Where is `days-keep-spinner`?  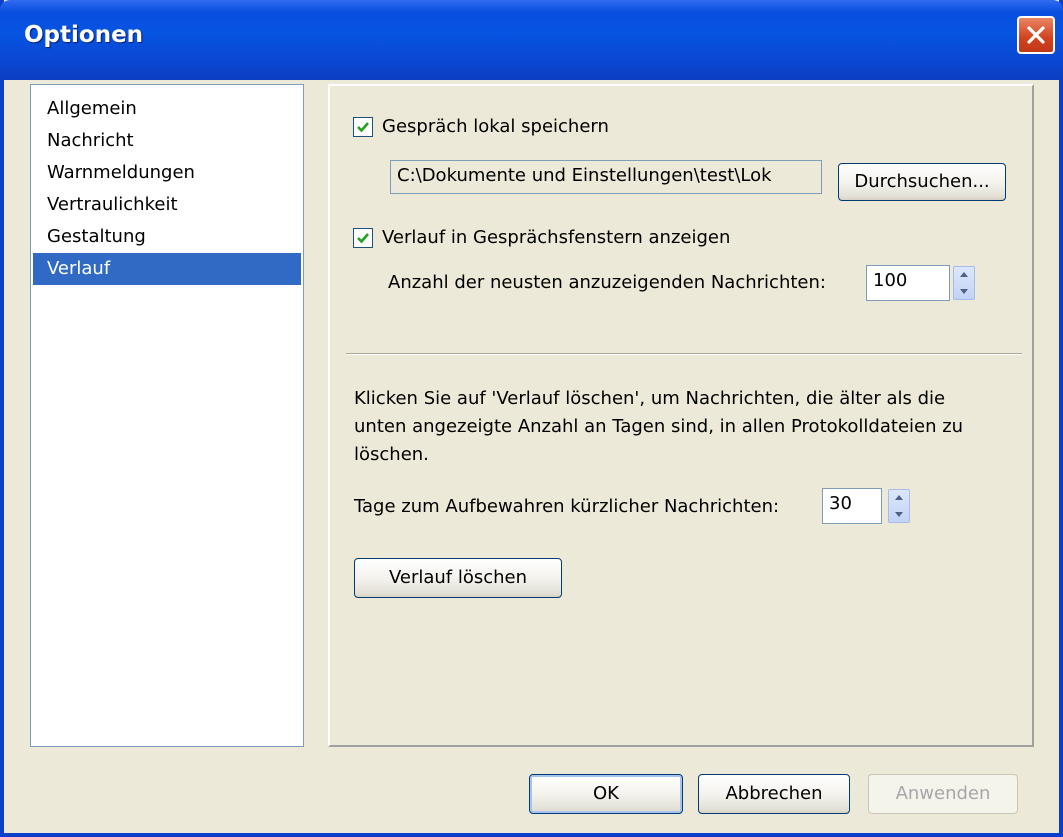
days-keep-spinner is located at coordinates (899, 506).